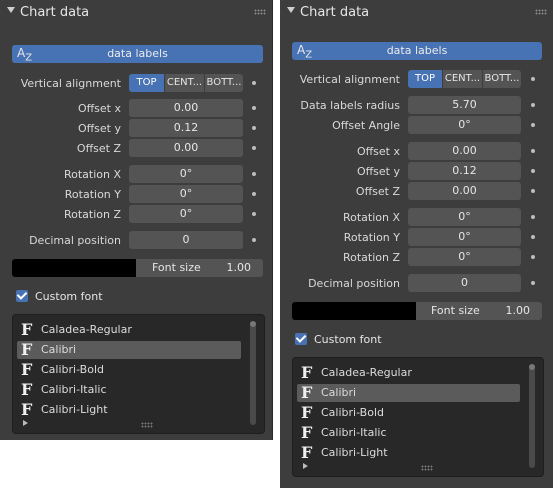 This screenshot has width=553, height=488. Describe the element at coordinates (98, 148) in the screenshot. I see `offset-z-label: Offset Z` at that location.